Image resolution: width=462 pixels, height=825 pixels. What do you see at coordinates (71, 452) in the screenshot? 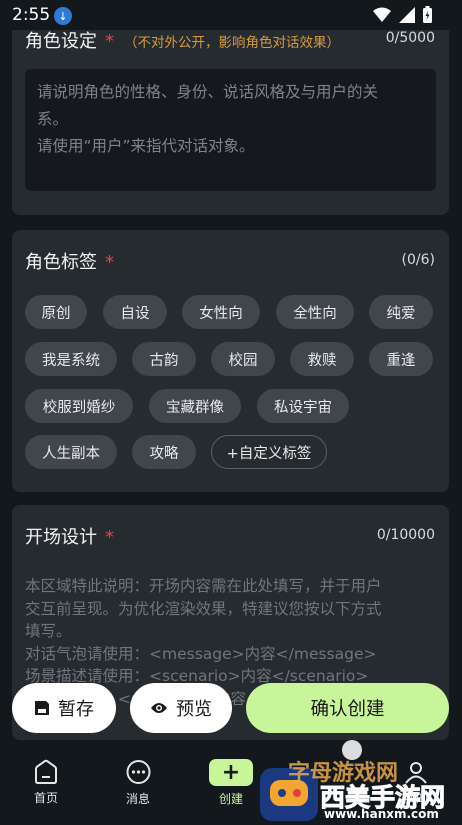
I see `tag-chip: 人生副本` at bounding box center [71, 452].